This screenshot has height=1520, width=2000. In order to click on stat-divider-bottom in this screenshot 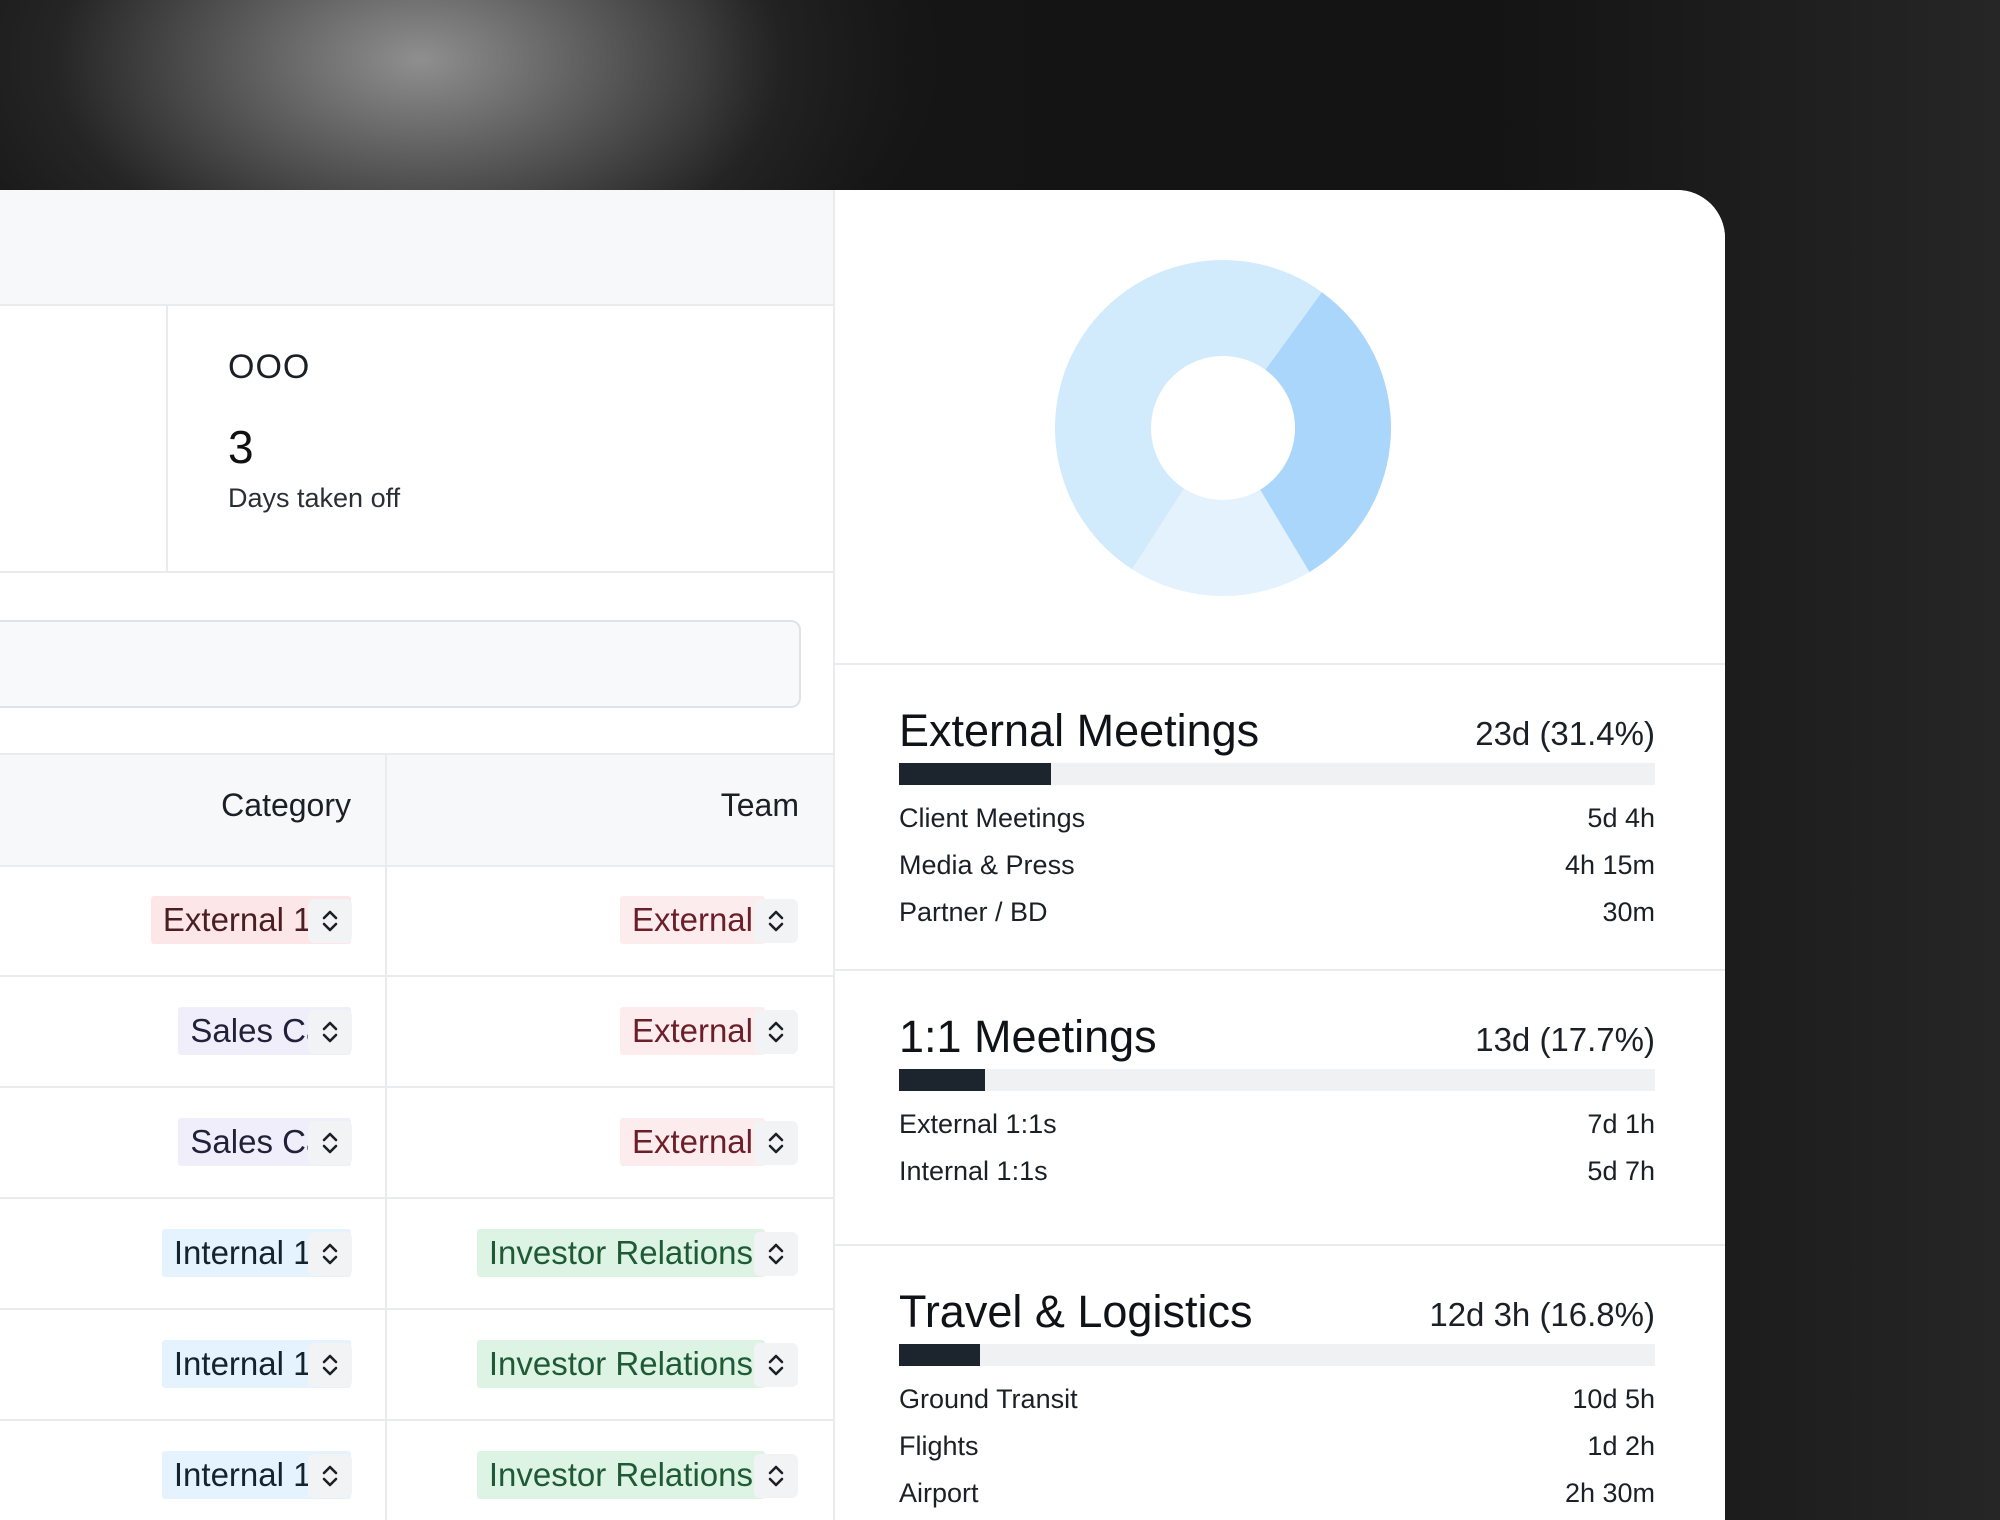, I will do `click(416, 572)`.